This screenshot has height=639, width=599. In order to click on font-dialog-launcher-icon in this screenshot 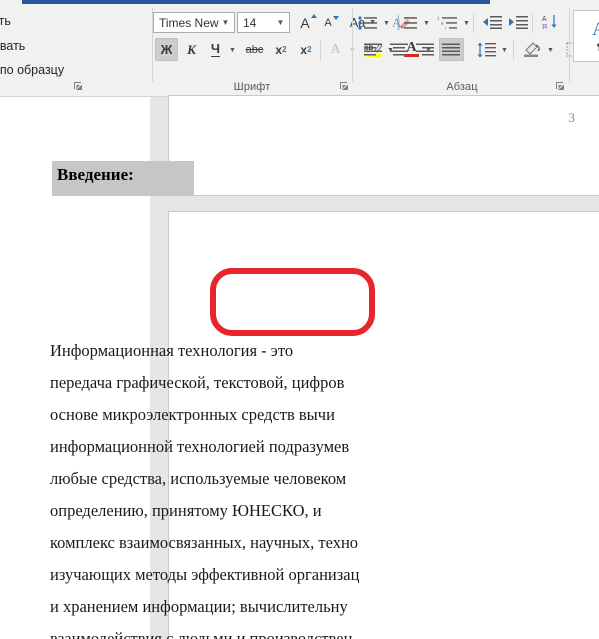, I will do `click(344, 86)`.